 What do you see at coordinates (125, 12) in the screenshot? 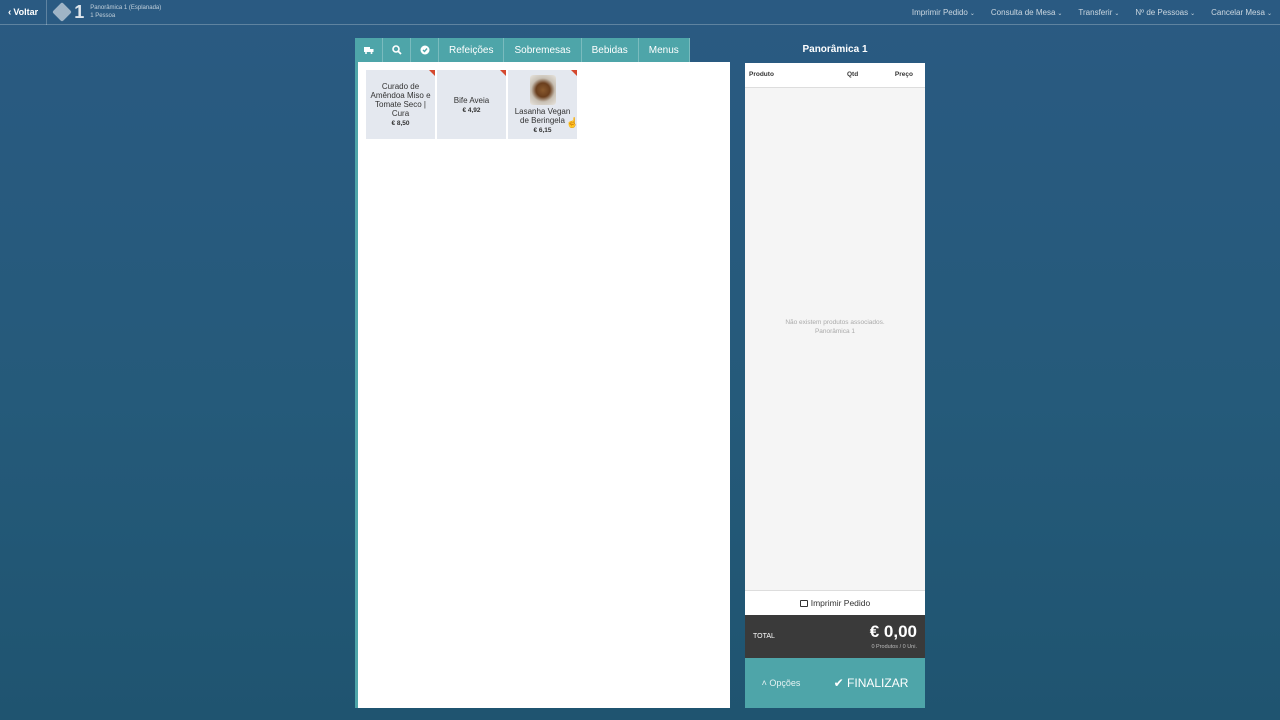
I see `table-info: Panorâmica 1 (Esplanada) 1 Pessoa` at bounding box center [125, 12].